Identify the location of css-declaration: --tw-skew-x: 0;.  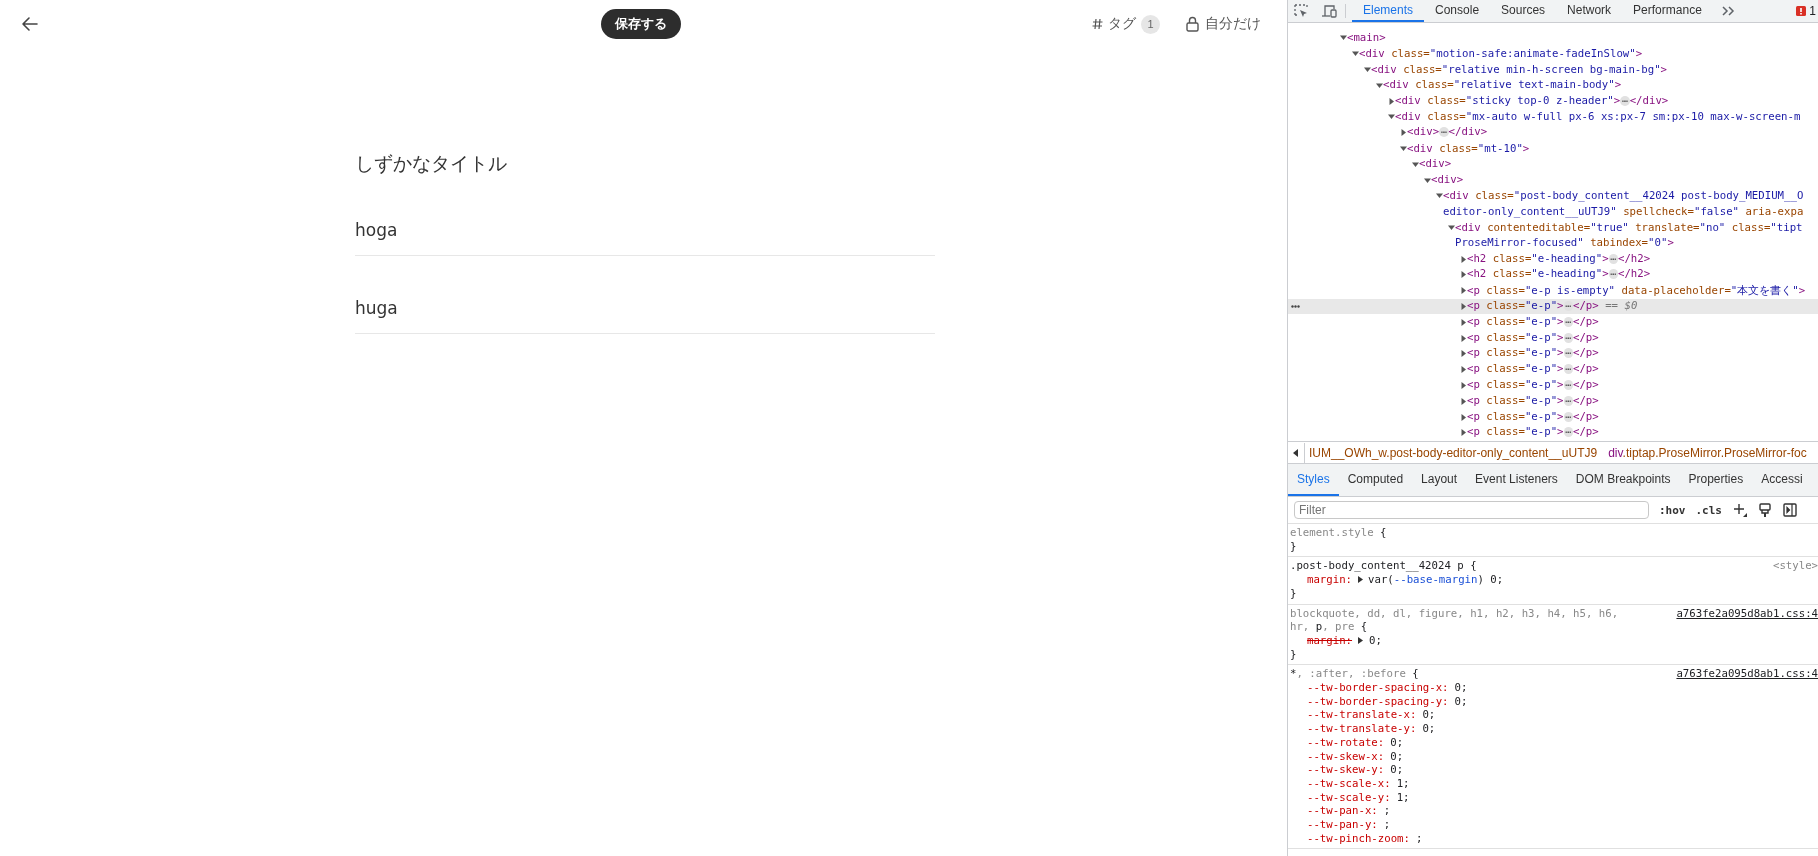
(1554, 756).